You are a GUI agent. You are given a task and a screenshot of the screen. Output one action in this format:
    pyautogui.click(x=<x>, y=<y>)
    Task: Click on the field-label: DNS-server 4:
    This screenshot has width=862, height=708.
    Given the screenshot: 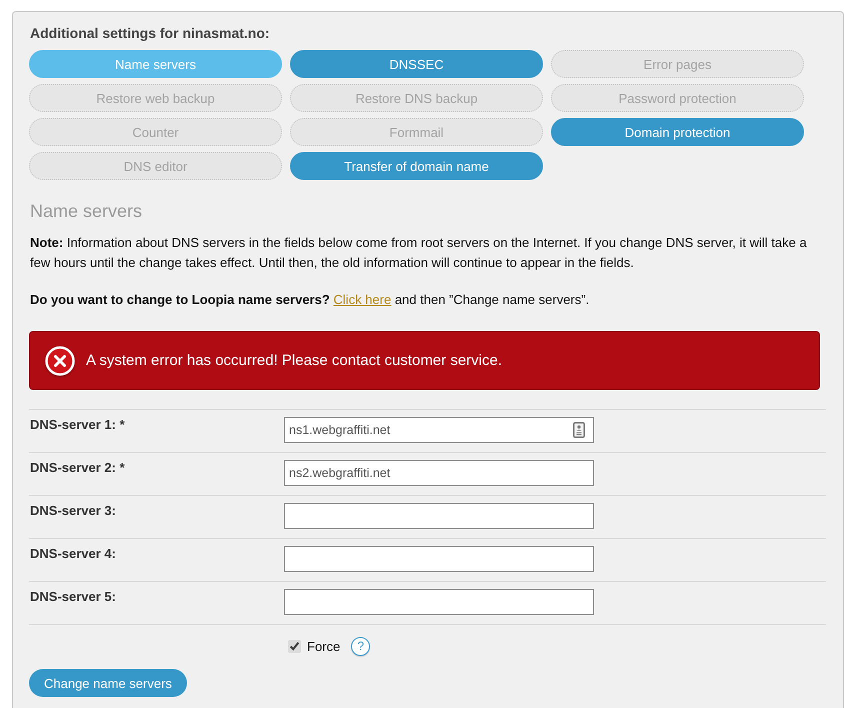 What is the action you would take?
    pyautogui.click(x=73, y=554)
    